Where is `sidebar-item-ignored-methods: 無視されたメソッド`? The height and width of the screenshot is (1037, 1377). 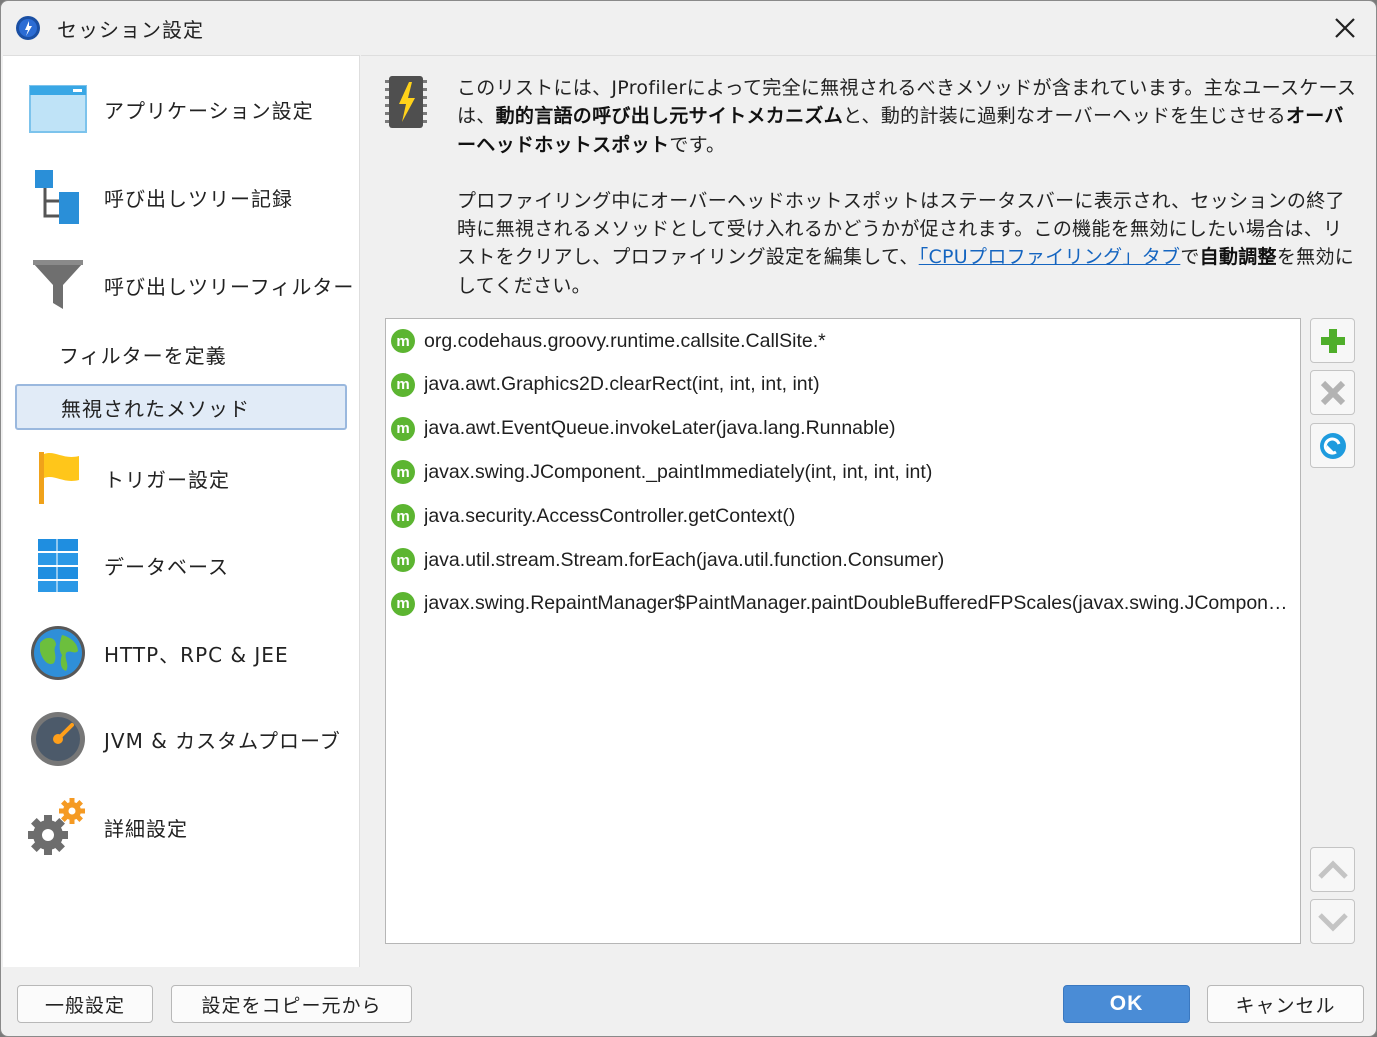 sidebar-item-ignored-methods: 無視されたメソッド is located at coordinates (181, 407).